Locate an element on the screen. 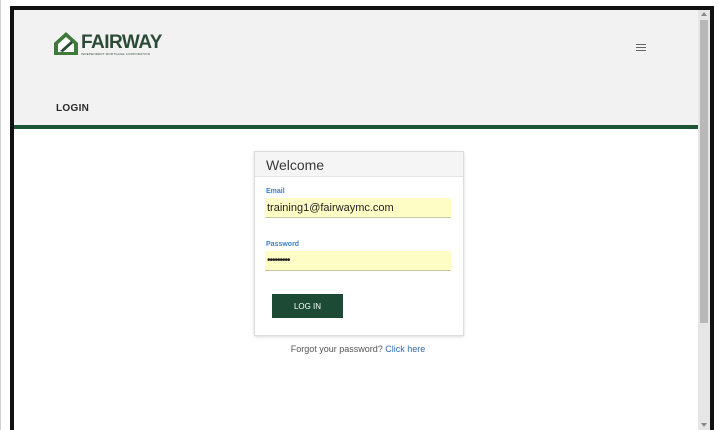  password-label: Password is located at coordinates (283, 244).